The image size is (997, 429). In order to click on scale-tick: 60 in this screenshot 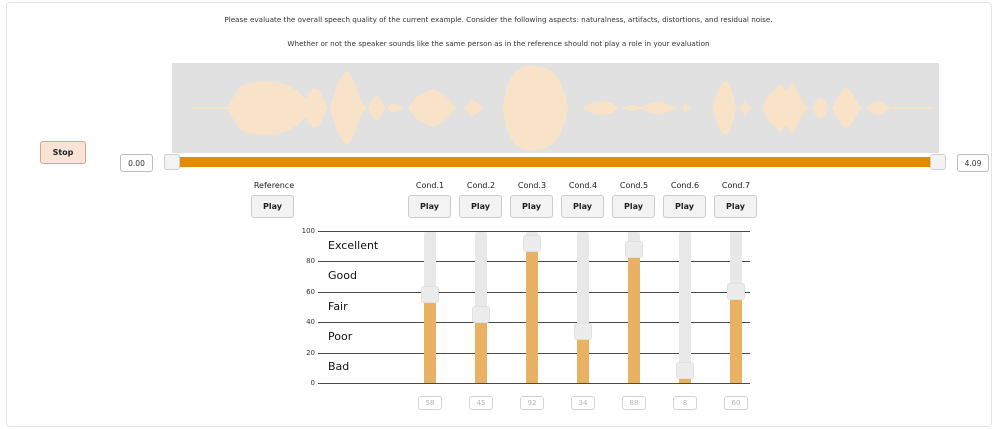, I will do `click(310, 292)`.